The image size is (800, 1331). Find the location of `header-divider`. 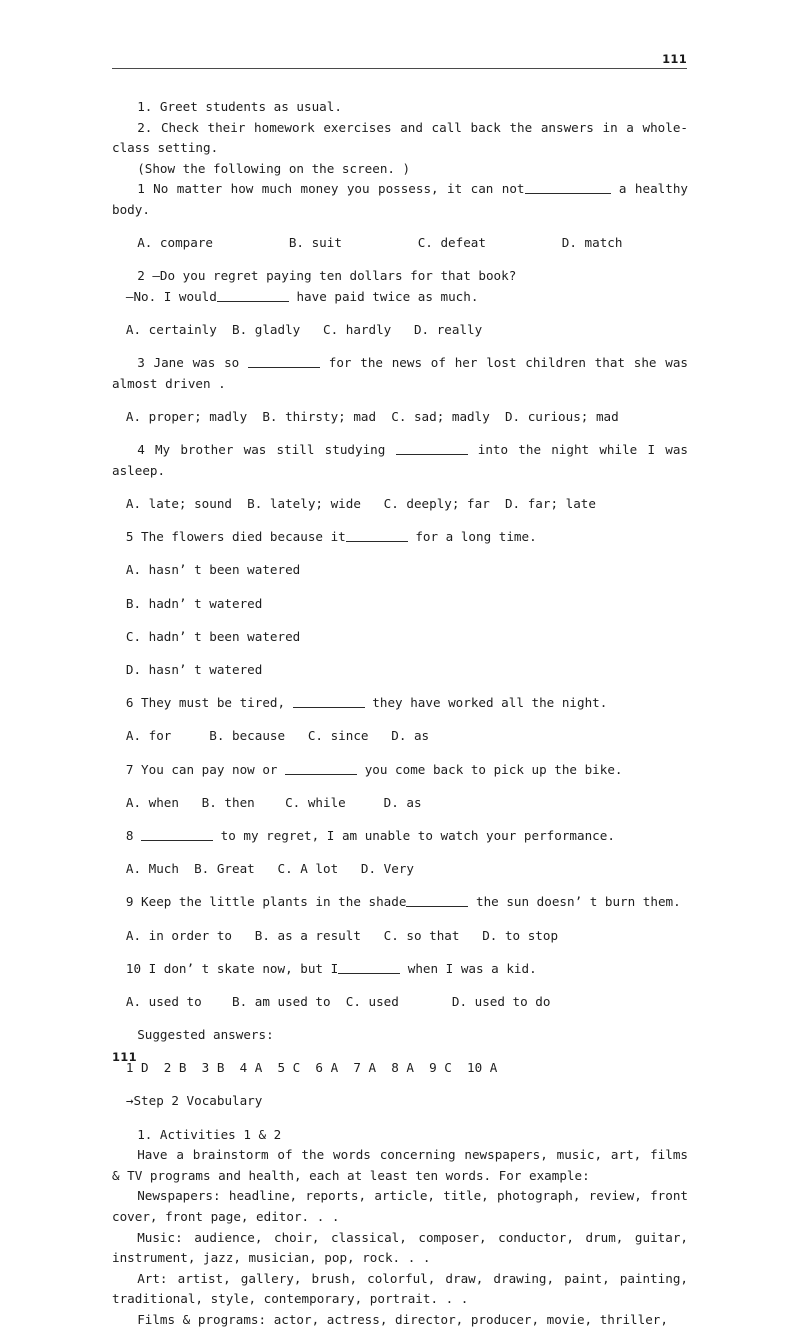

header-divider is located at coordinates (399, 68).